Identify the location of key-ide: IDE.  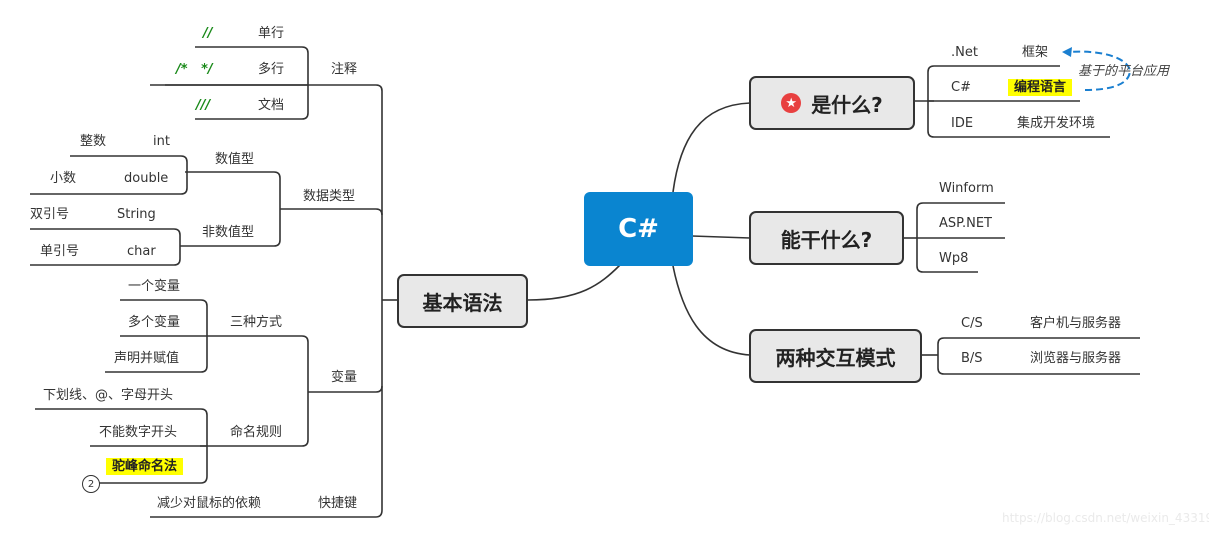
(962, 123).